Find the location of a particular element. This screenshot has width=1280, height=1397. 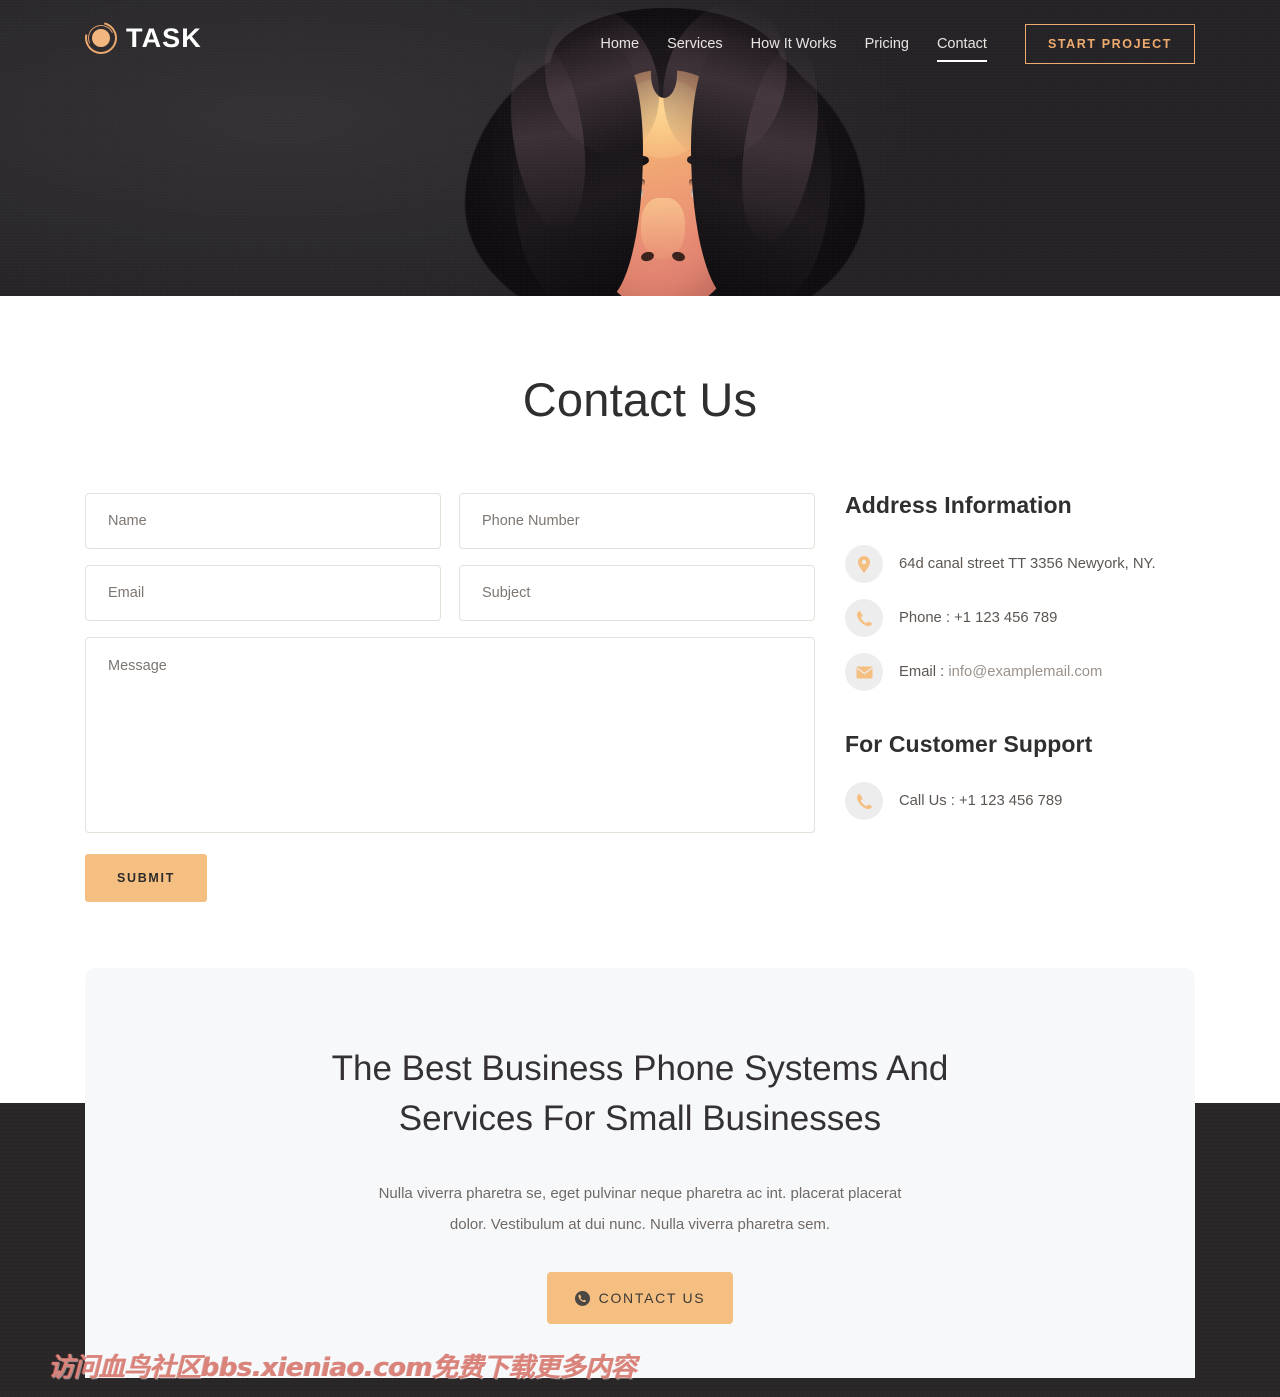

cta-contact-us-button: CONTACT US is located at coordinates (640, 1298).